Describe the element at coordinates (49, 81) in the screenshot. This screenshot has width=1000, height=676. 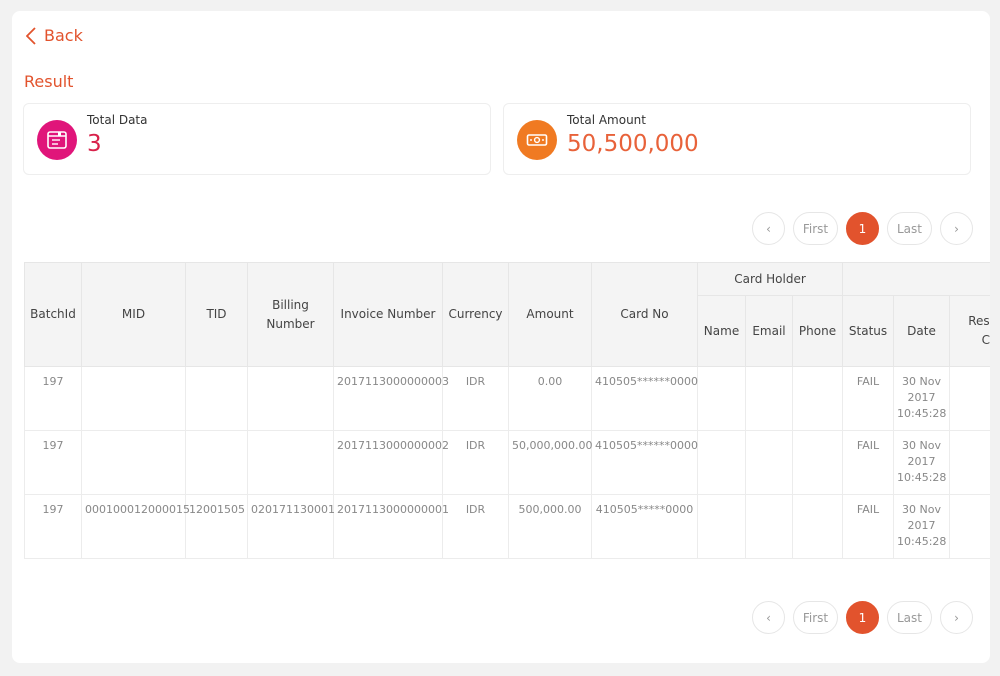
I see `result-title: Result` at that location.